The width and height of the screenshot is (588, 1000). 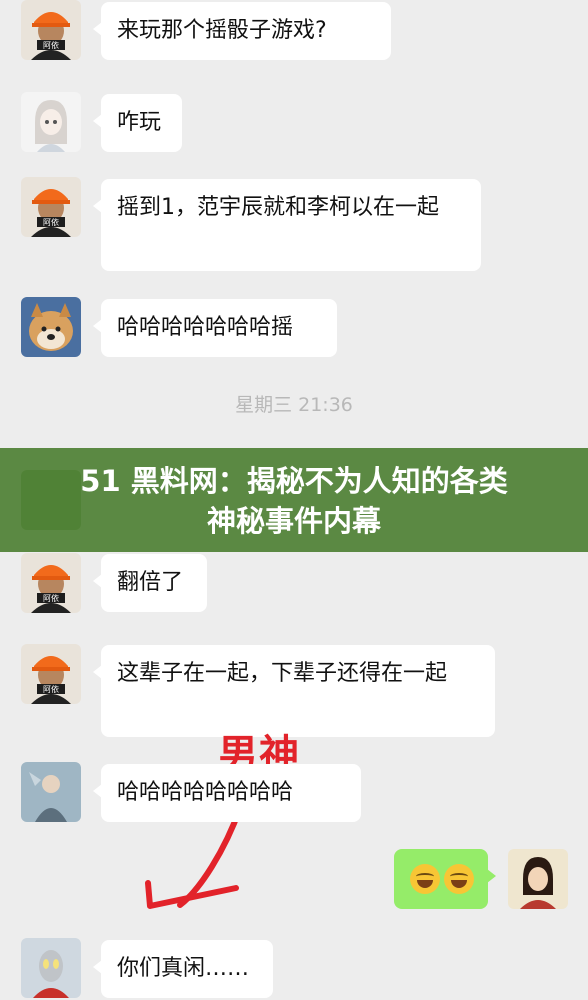 What do you see at coordinates (294, 405) in the screenshot?
I see `chat-timestamp: 星期三 21:36` at bounding box center [294, 405].